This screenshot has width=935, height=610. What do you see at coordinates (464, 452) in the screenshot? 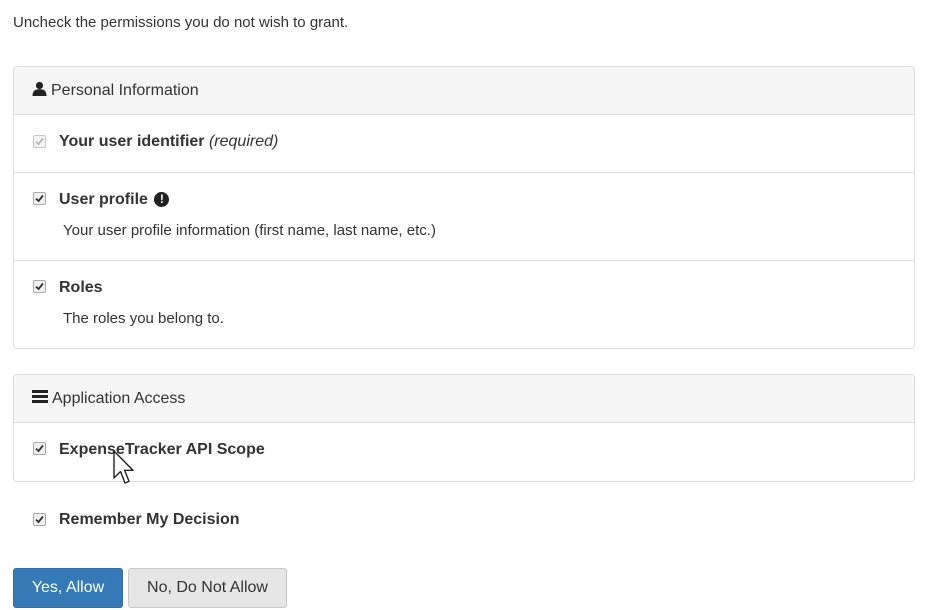
I see `permission-expensetracker-api-scope: ExpenseTracker API Scope` at bounding box center [464, 452].